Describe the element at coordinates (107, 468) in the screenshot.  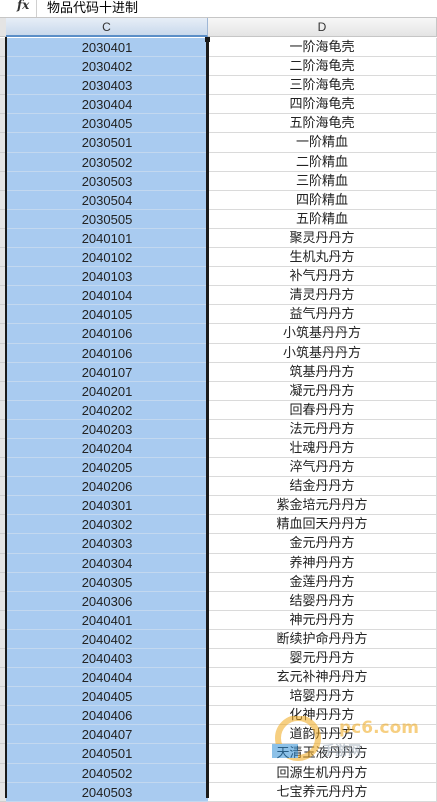
I see `cell-item-code: 2040205` at that location.